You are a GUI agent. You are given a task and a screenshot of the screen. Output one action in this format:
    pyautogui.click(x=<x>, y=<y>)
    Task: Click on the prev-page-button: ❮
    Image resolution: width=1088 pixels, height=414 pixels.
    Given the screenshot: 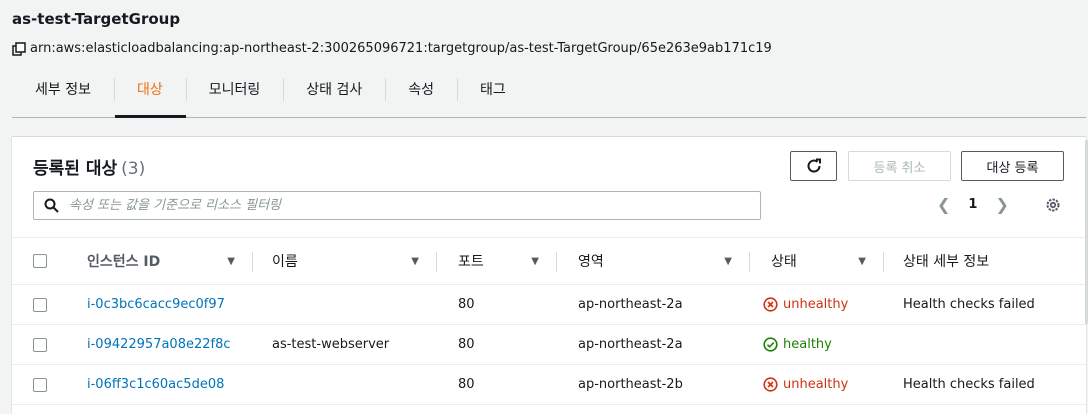 What is the action you would take?
    pyautogui.click(x=943, y=204)
    